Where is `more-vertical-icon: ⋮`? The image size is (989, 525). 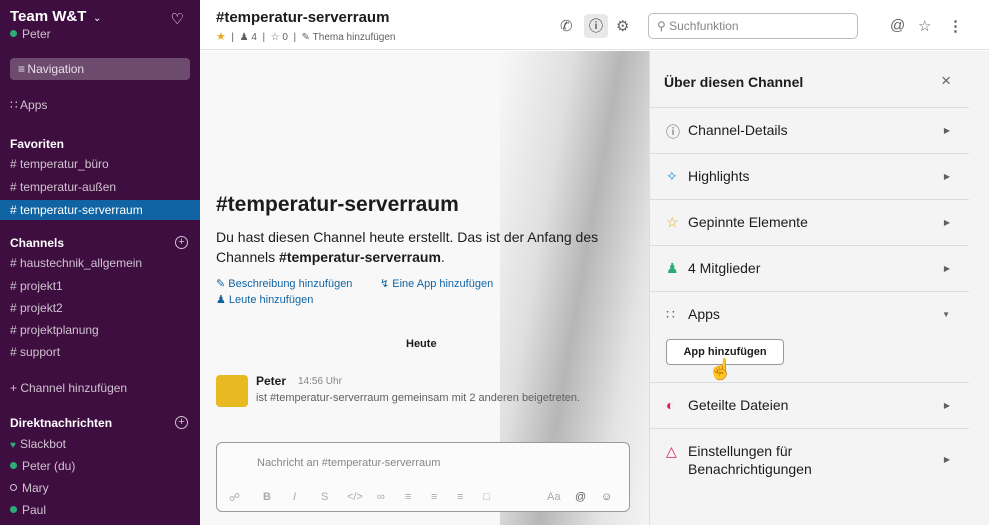 more-vertical-icon: ⋮ is located at coordinates (955, 26).